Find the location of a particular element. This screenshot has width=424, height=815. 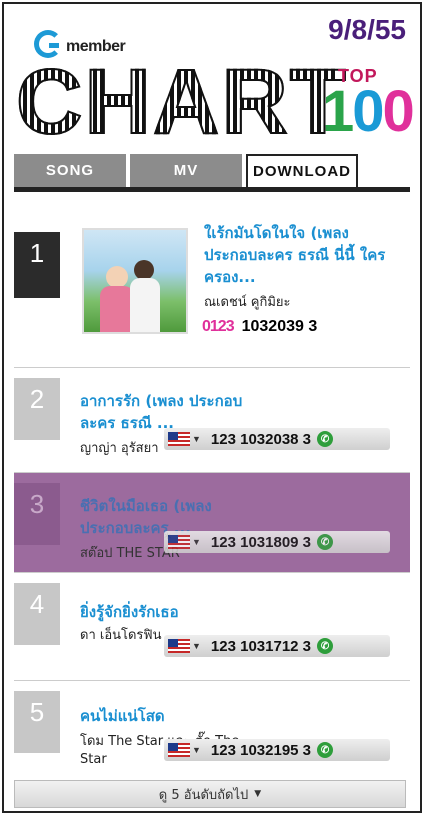

artist-name: ญาญ่า อุรัสยา is located at coordinates (119, 448).